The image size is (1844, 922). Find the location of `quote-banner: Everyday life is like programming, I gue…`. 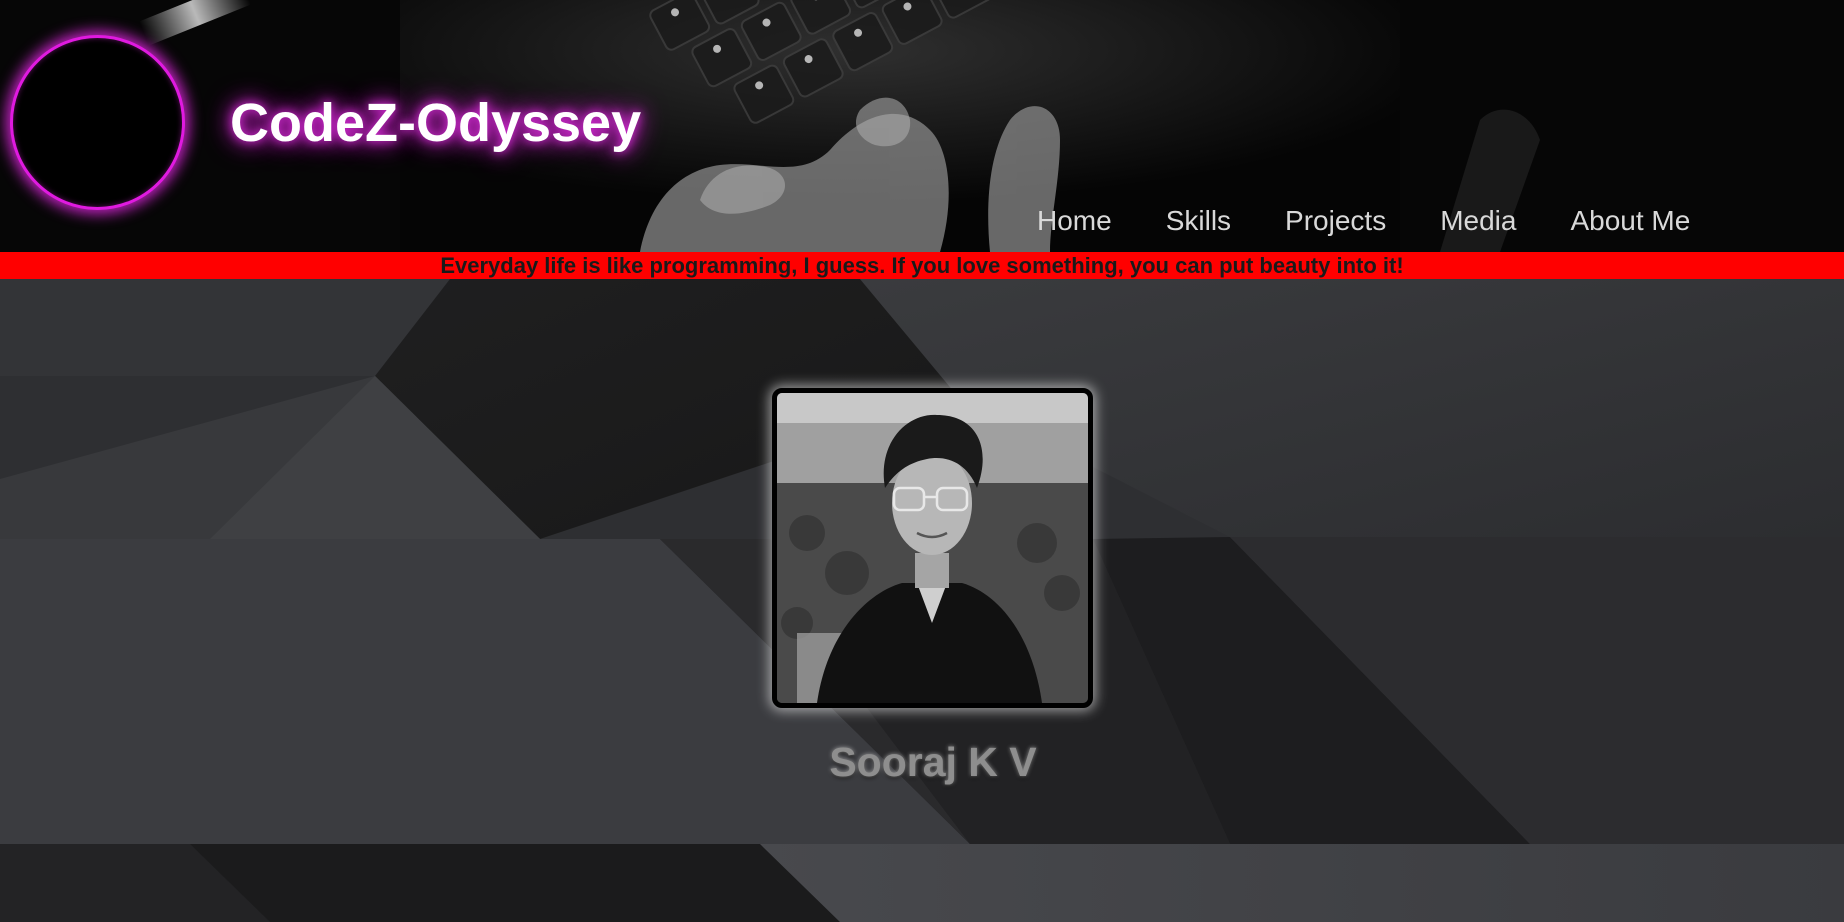

quote-banner: Everyday life is like programming, I gue… is located at coordinates (922, 265).